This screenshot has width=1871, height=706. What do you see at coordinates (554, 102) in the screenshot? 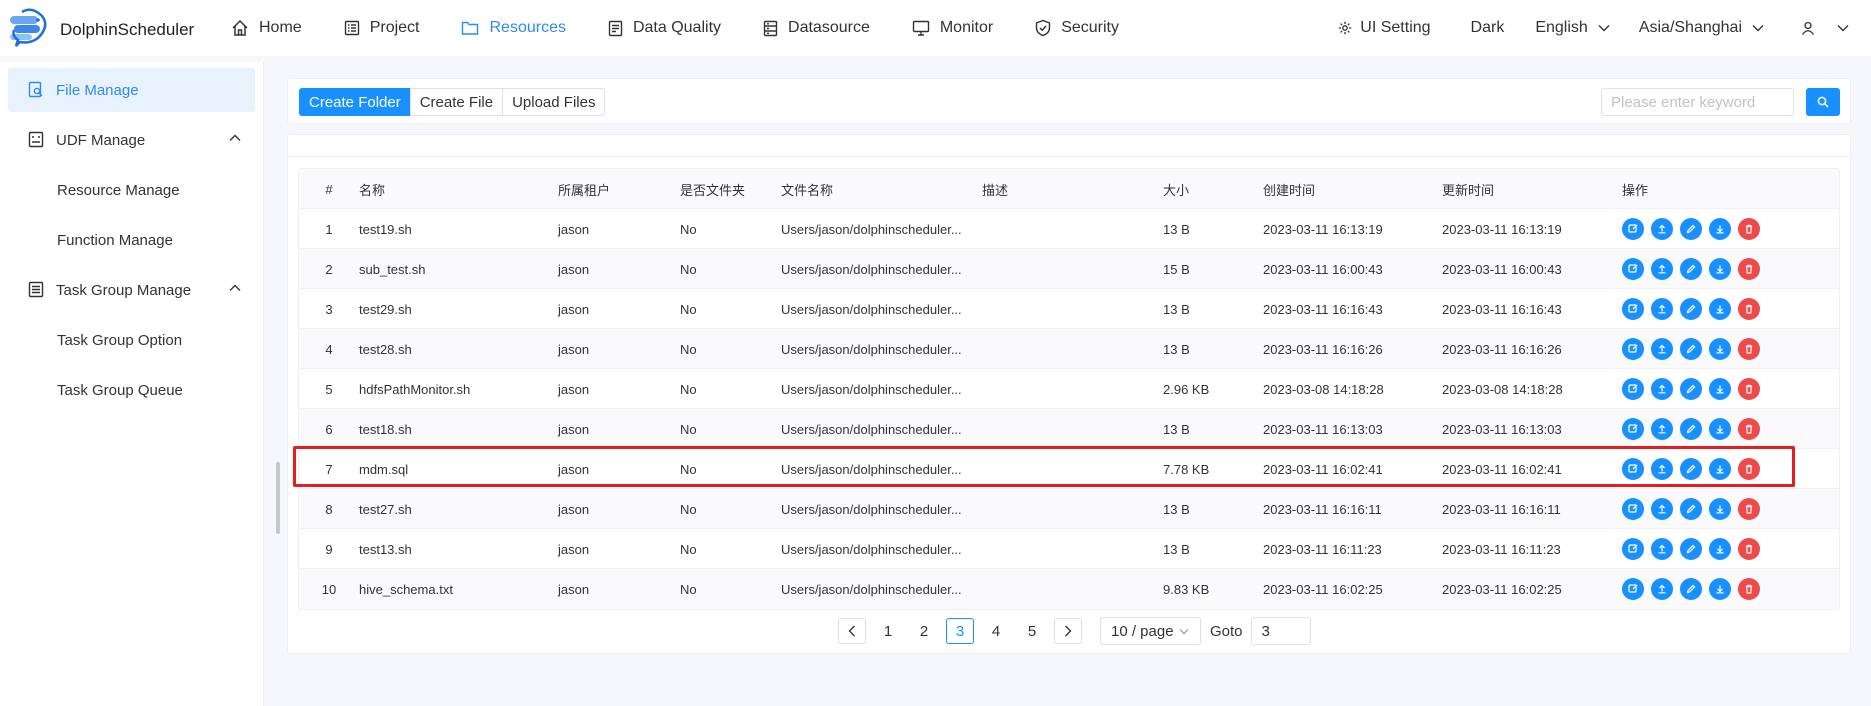
I see `upload-files-button: Upload Files` at bounding box center [554, 102].